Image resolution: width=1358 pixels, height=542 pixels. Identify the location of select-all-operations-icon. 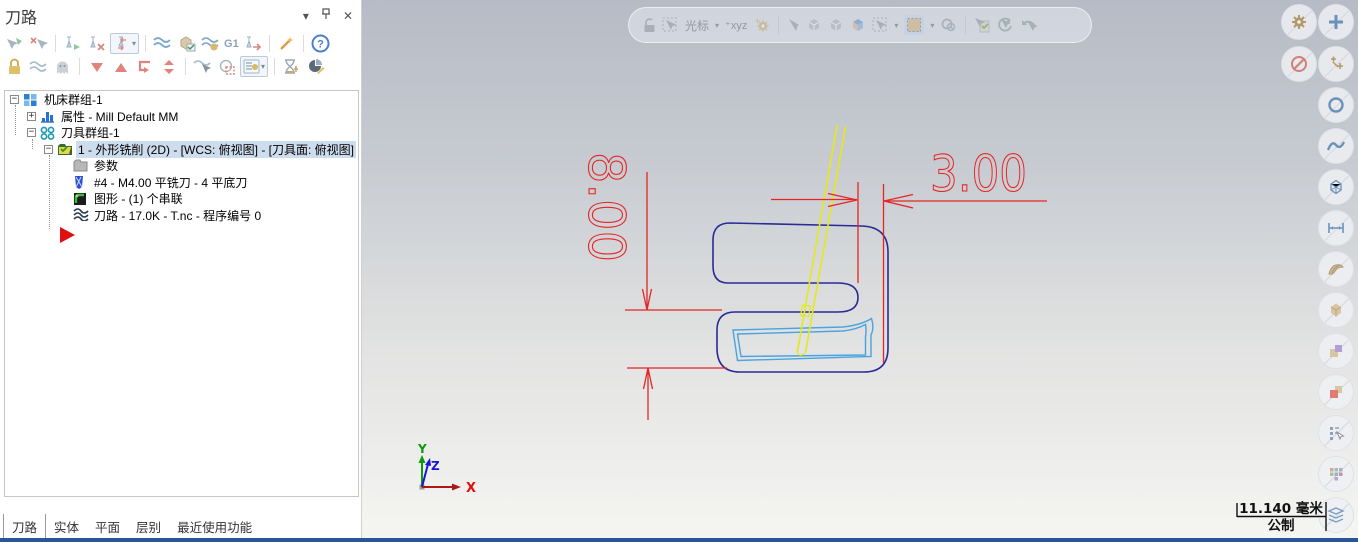
(14, 44).